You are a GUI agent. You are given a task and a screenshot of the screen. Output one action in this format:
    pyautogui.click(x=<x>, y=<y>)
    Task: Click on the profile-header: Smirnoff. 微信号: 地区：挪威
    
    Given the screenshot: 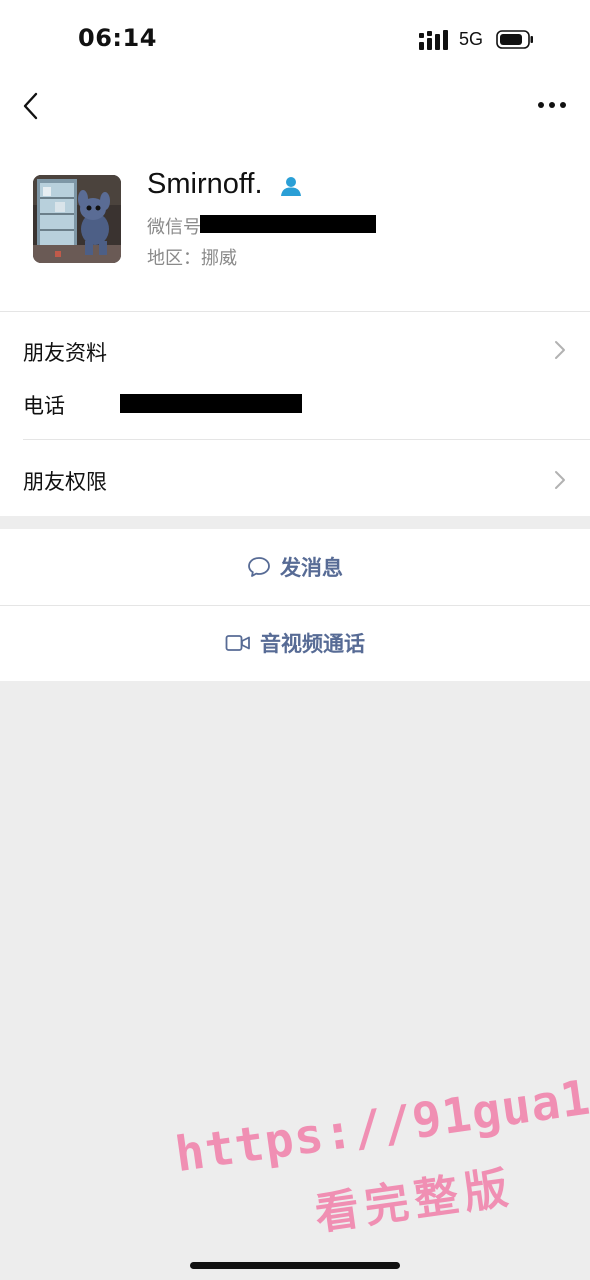 What is the action you would take?
    pyautogui.click(x=295, y=225)
    